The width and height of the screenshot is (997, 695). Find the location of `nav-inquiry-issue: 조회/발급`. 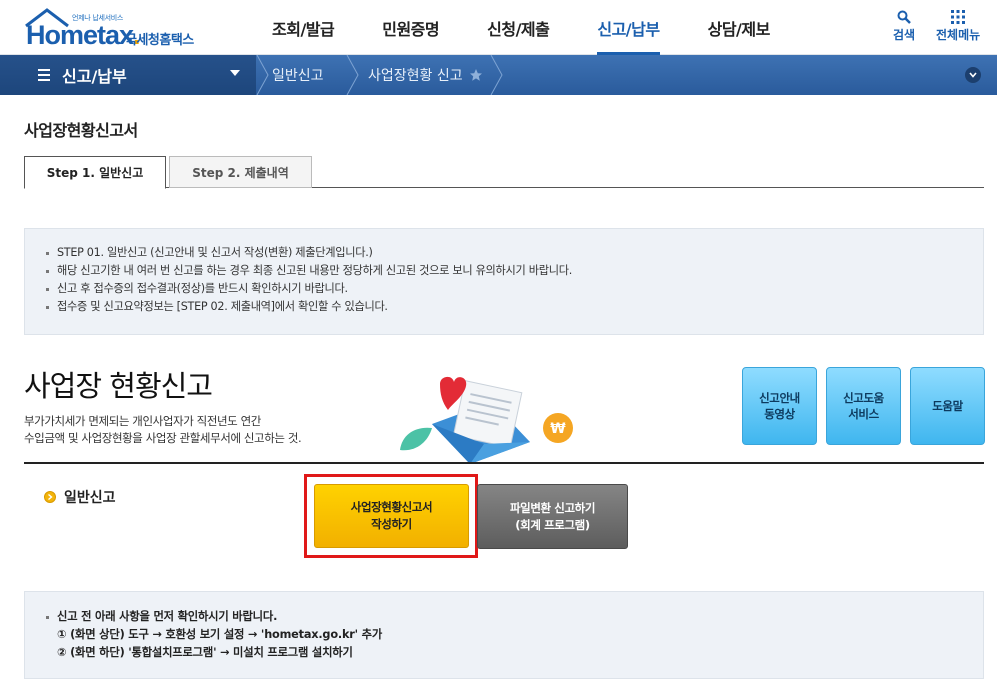

nav-inquiry-issue: 조회/발급 is located at coordinates (303, 27).